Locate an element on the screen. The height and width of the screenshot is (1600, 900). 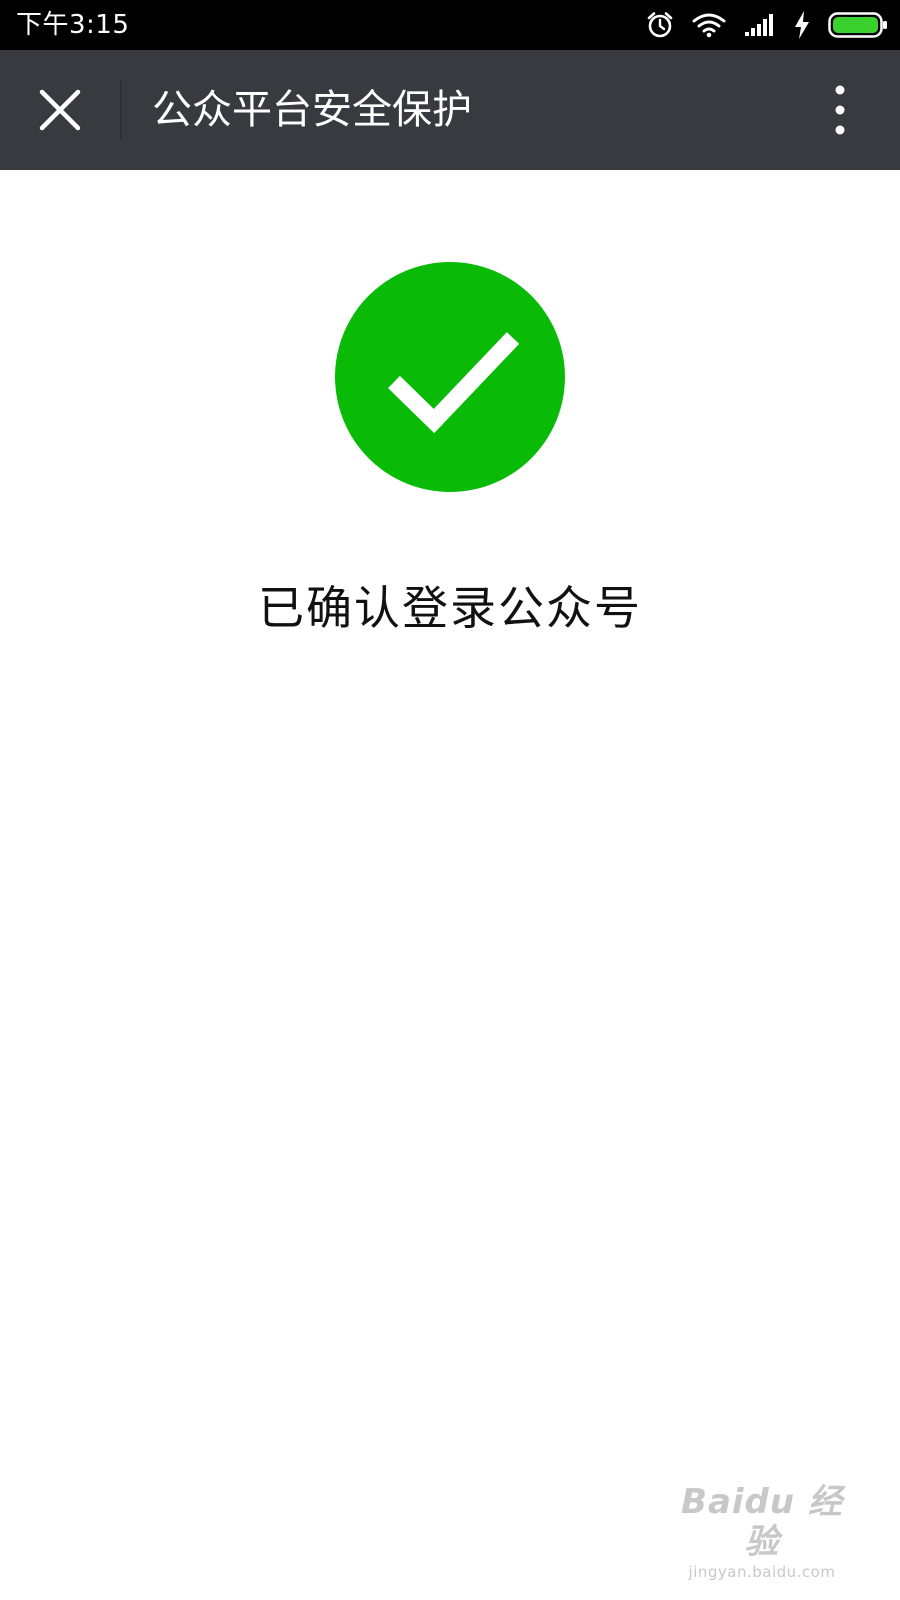
app-bar-divider is located at coordinates (121, 110).